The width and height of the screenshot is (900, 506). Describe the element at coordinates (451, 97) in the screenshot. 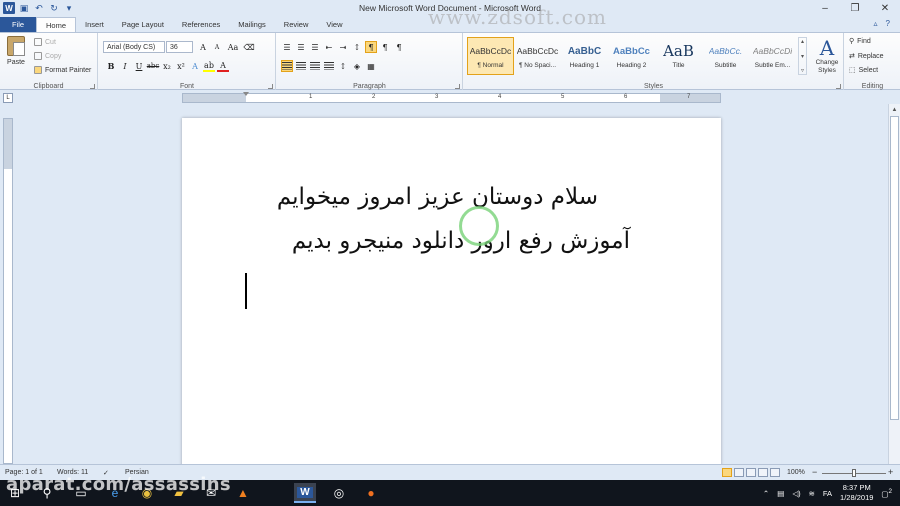

I see `horizontal-ruler: 1 2 3 4 5 6 7` at that location.